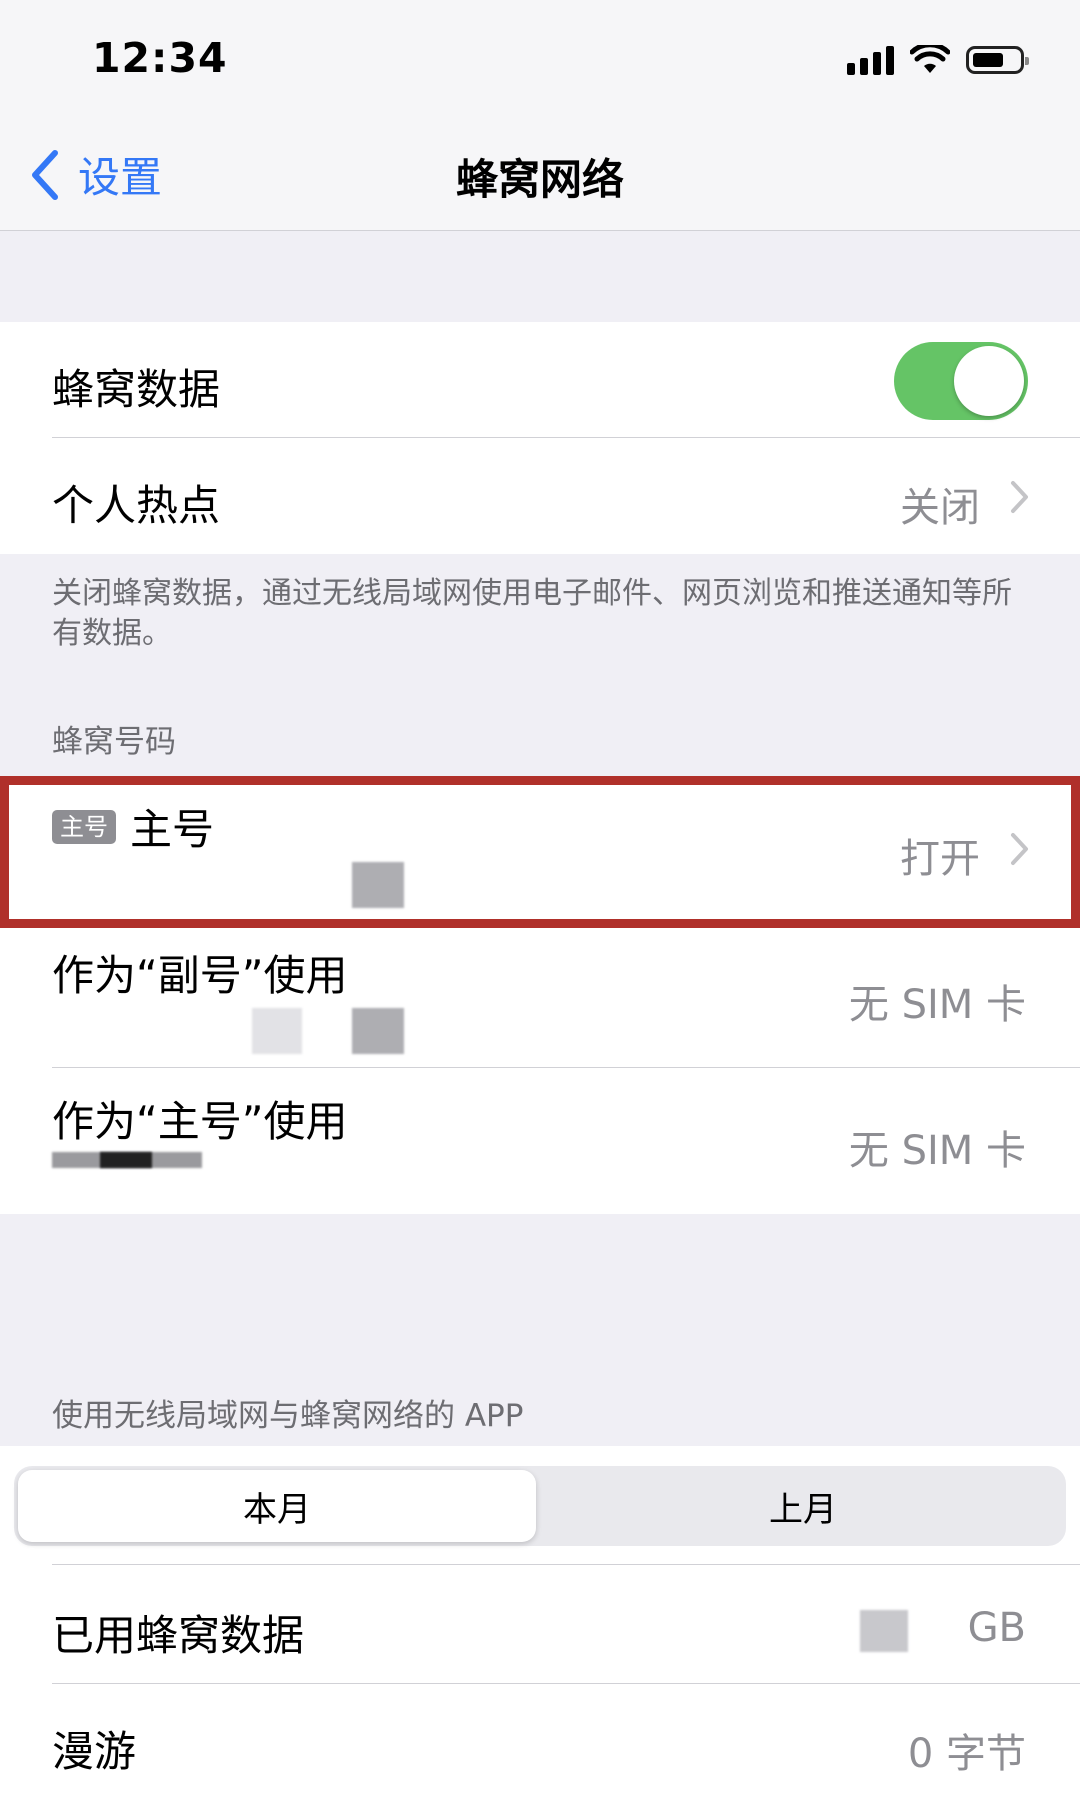 The image size is (1080, 1800). What do you see at coordinates (540, 496) in the screenshot?
I see `personal-hotspot-row: 个人热点 关闭` at bounding box center [540, 496].